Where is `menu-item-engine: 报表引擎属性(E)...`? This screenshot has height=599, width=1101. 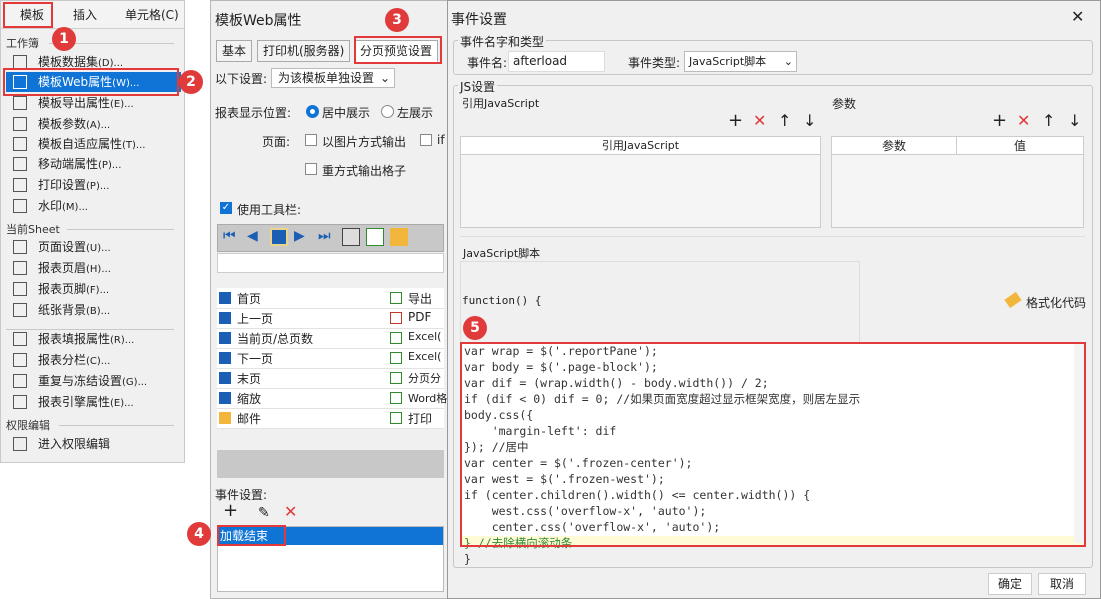
menu-item-engine: 报表引擎属性(E)... is located at coordinates (93, 402).